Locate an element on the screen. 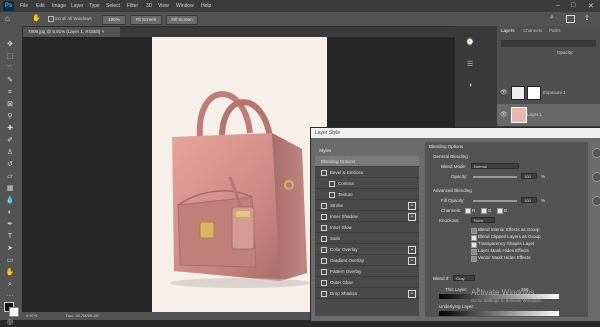 Image resolution: width=600 pixels, height=327 pixels. fill-opacity-slider is located at coordinates (495, 201).